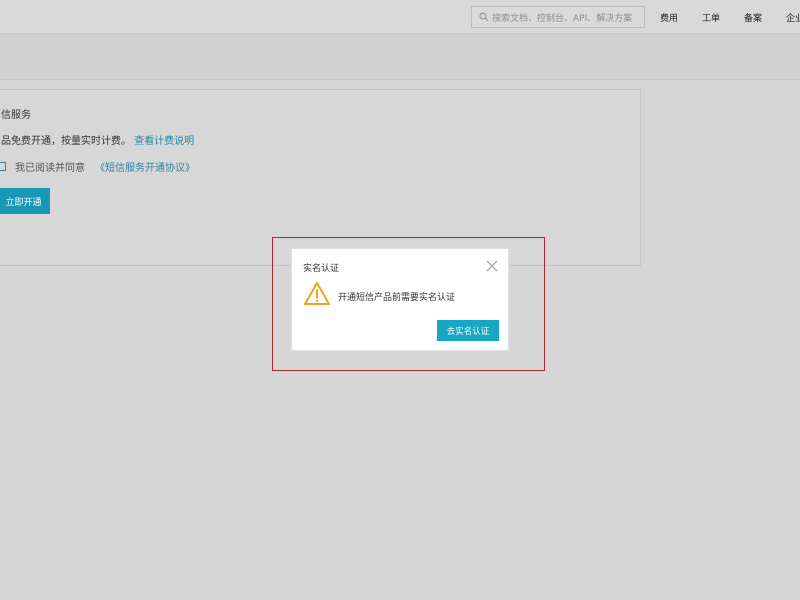 The height and width of the screenshot is (600, 800). I want to click on service-description: 品免费开通，按量实时计费。 查看计费说明, so click(97, 139).